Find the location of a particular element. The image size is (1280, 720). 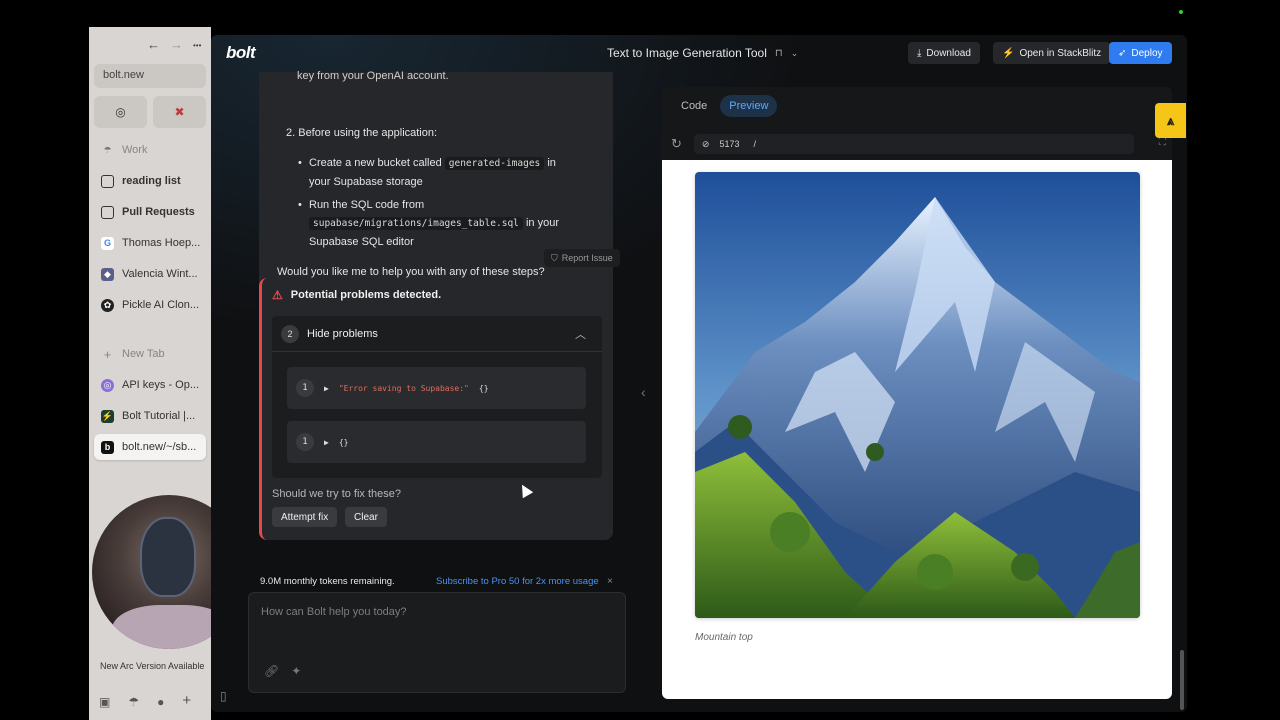

openai-icon: ◎ is located at coordinates (120, 112).